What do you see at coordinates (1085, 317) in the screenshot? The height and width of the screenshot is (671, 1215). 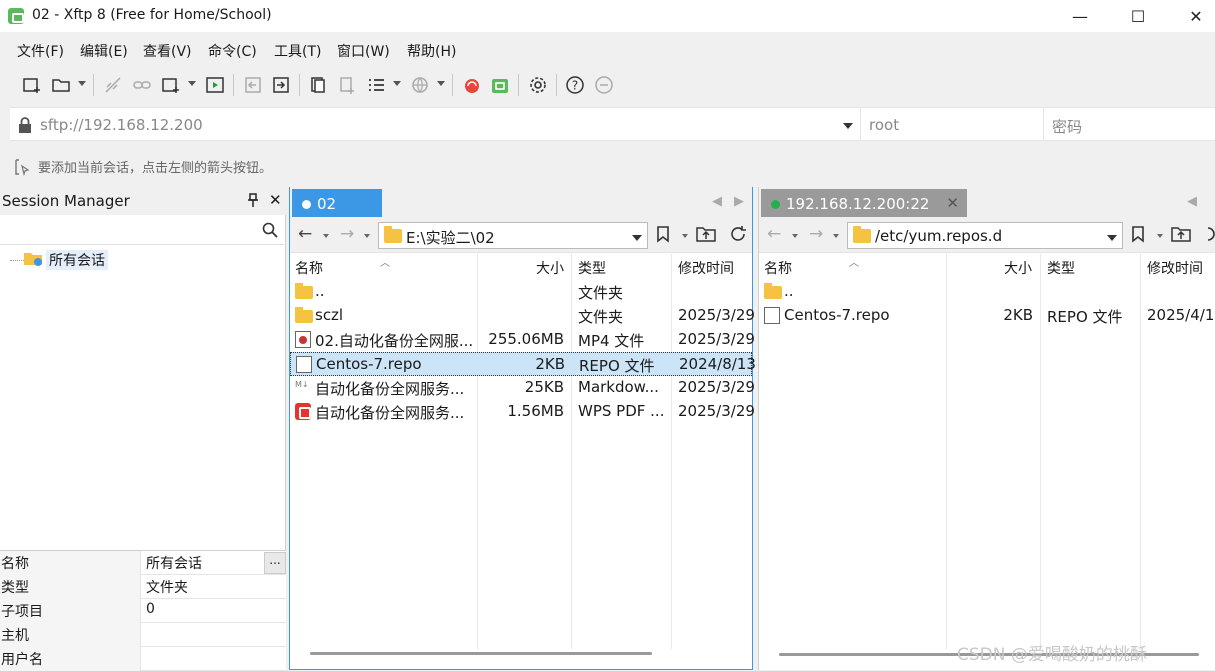 I see `file-type: REPO 文件` at bounding box center [1085, 317].